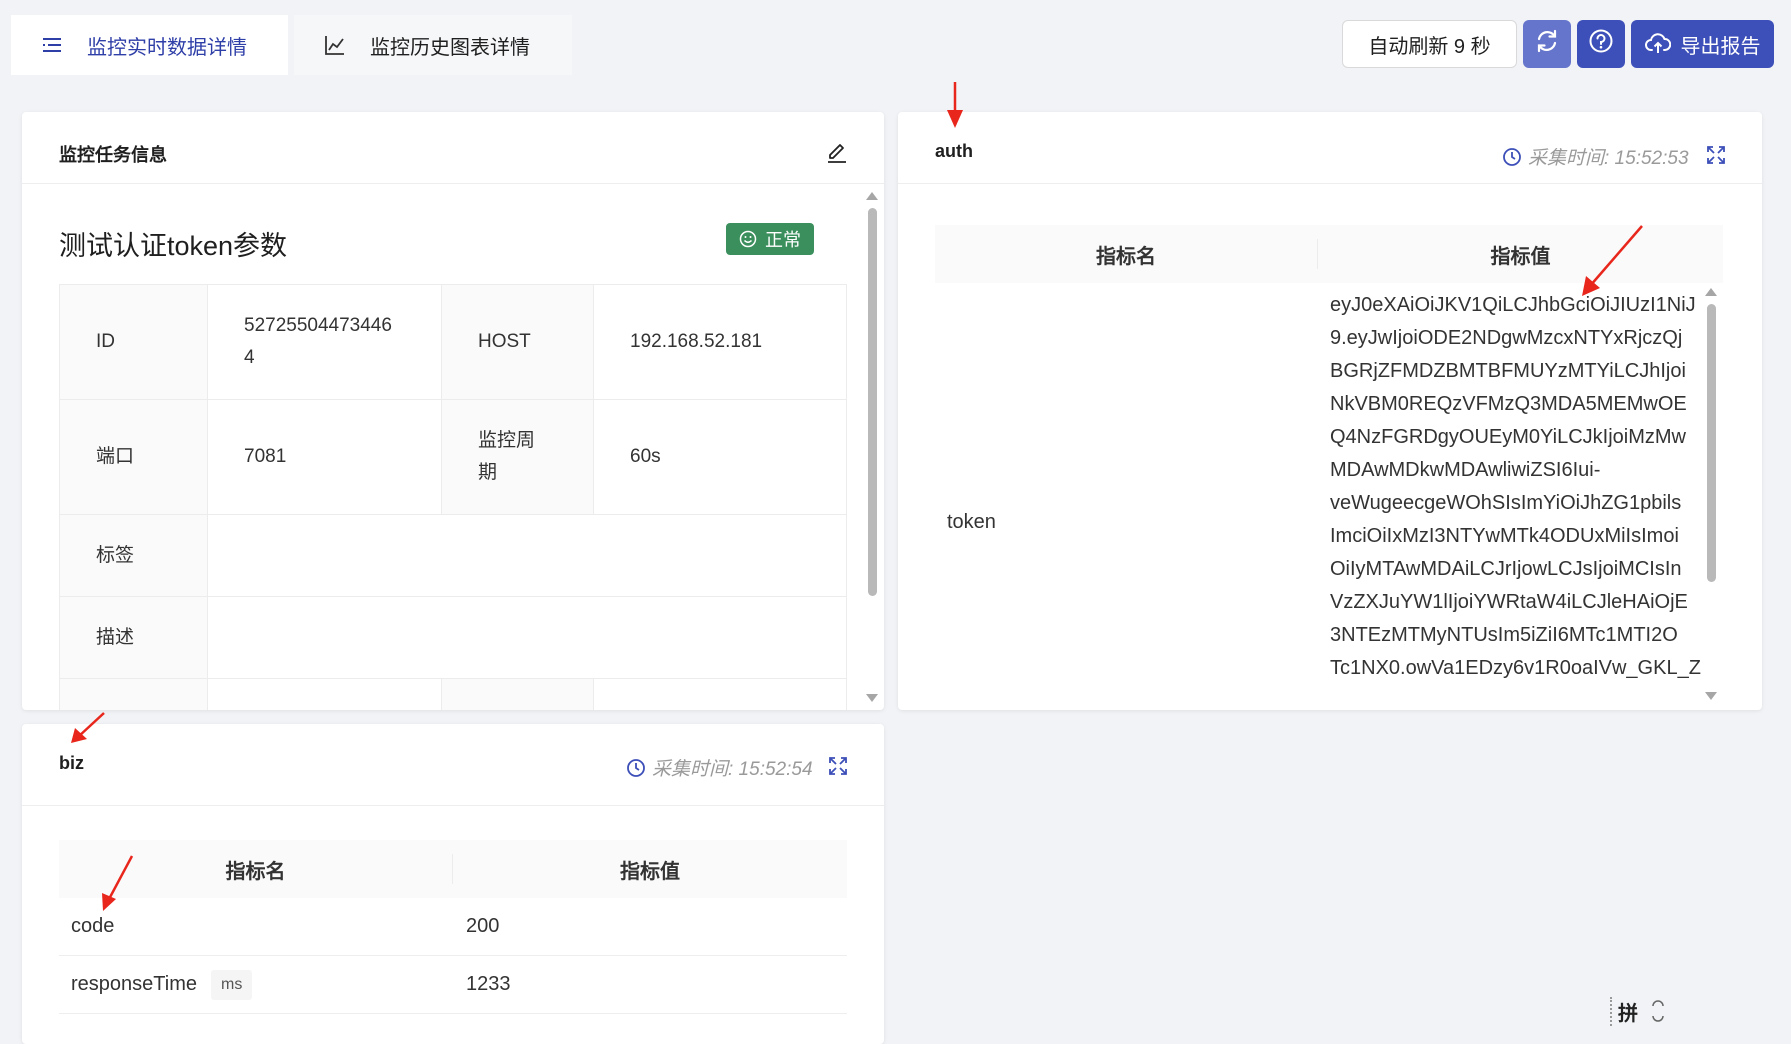 The image size is (1791, 1044). What do you see at coordinates (517, 342) in the screenshot?
I see `label-host: HOST` at bounding box center [517, 342].